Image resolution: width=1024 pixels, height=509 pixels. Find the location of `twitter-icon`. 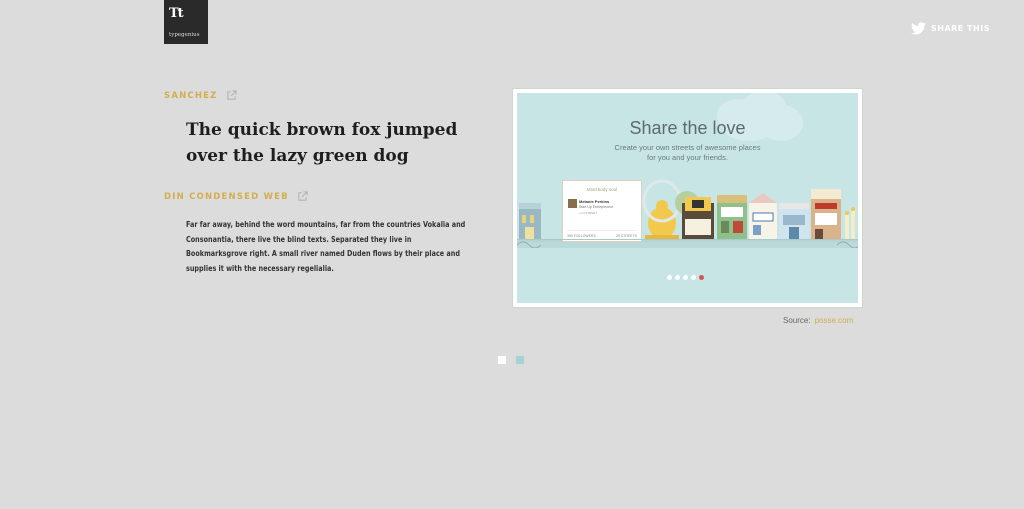

twitter-icon is located at coordinates (918, 28).